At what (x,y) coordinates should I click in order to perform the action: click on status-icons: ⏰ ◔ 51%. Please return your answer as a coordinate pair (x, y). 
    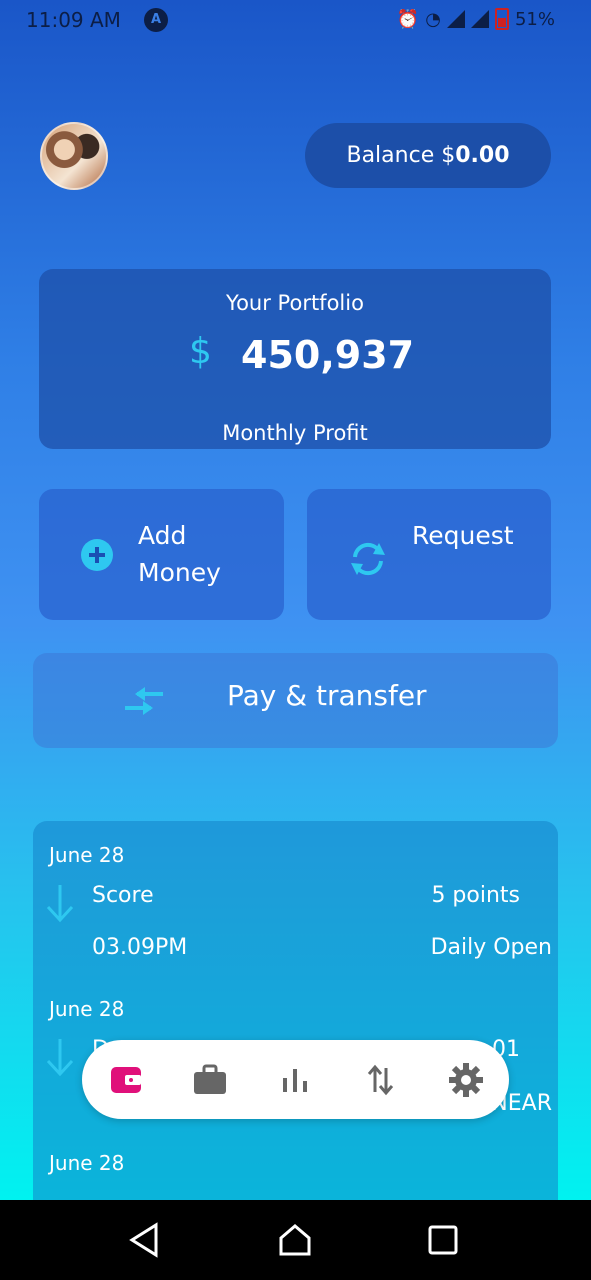
    Looking at the image, I should click on (476, 19).